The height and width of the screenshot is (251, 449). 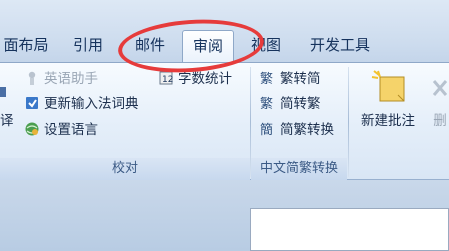 I want to click on new-comment-label: 新建批注, so click(x=388, y=121).